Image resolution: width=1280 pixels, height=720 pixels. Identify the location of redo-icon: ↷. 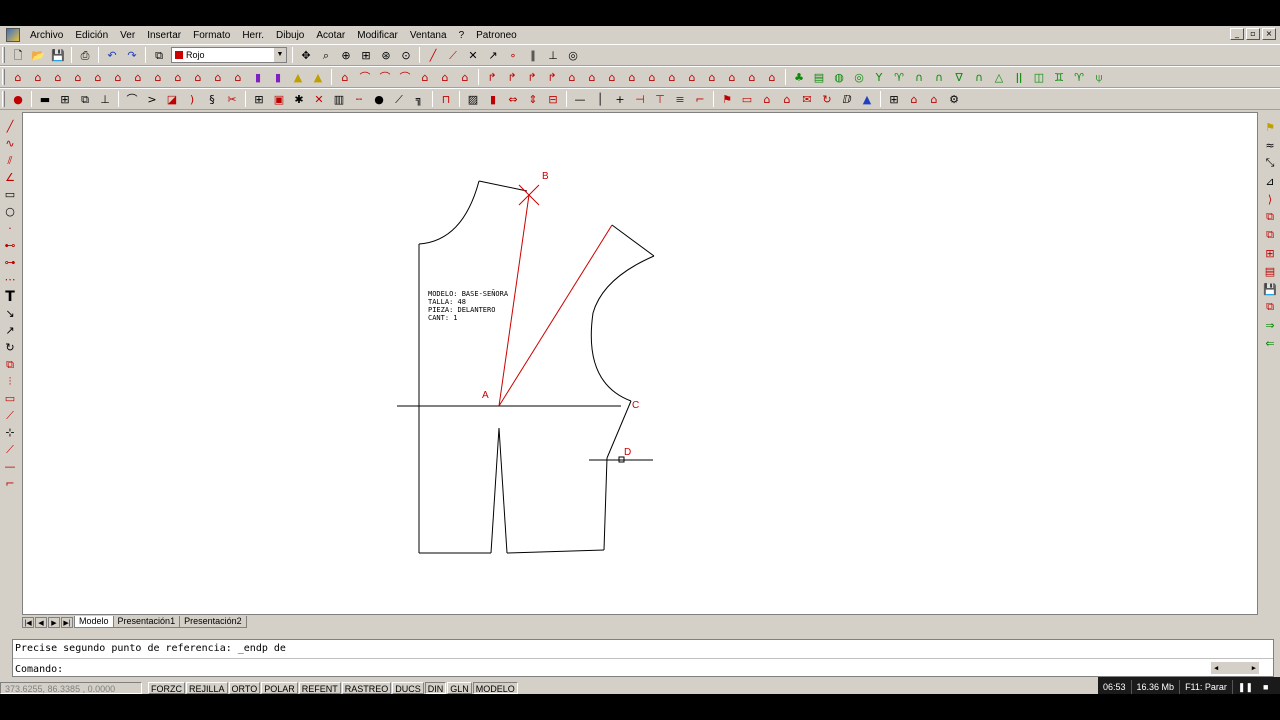
(132, 55).